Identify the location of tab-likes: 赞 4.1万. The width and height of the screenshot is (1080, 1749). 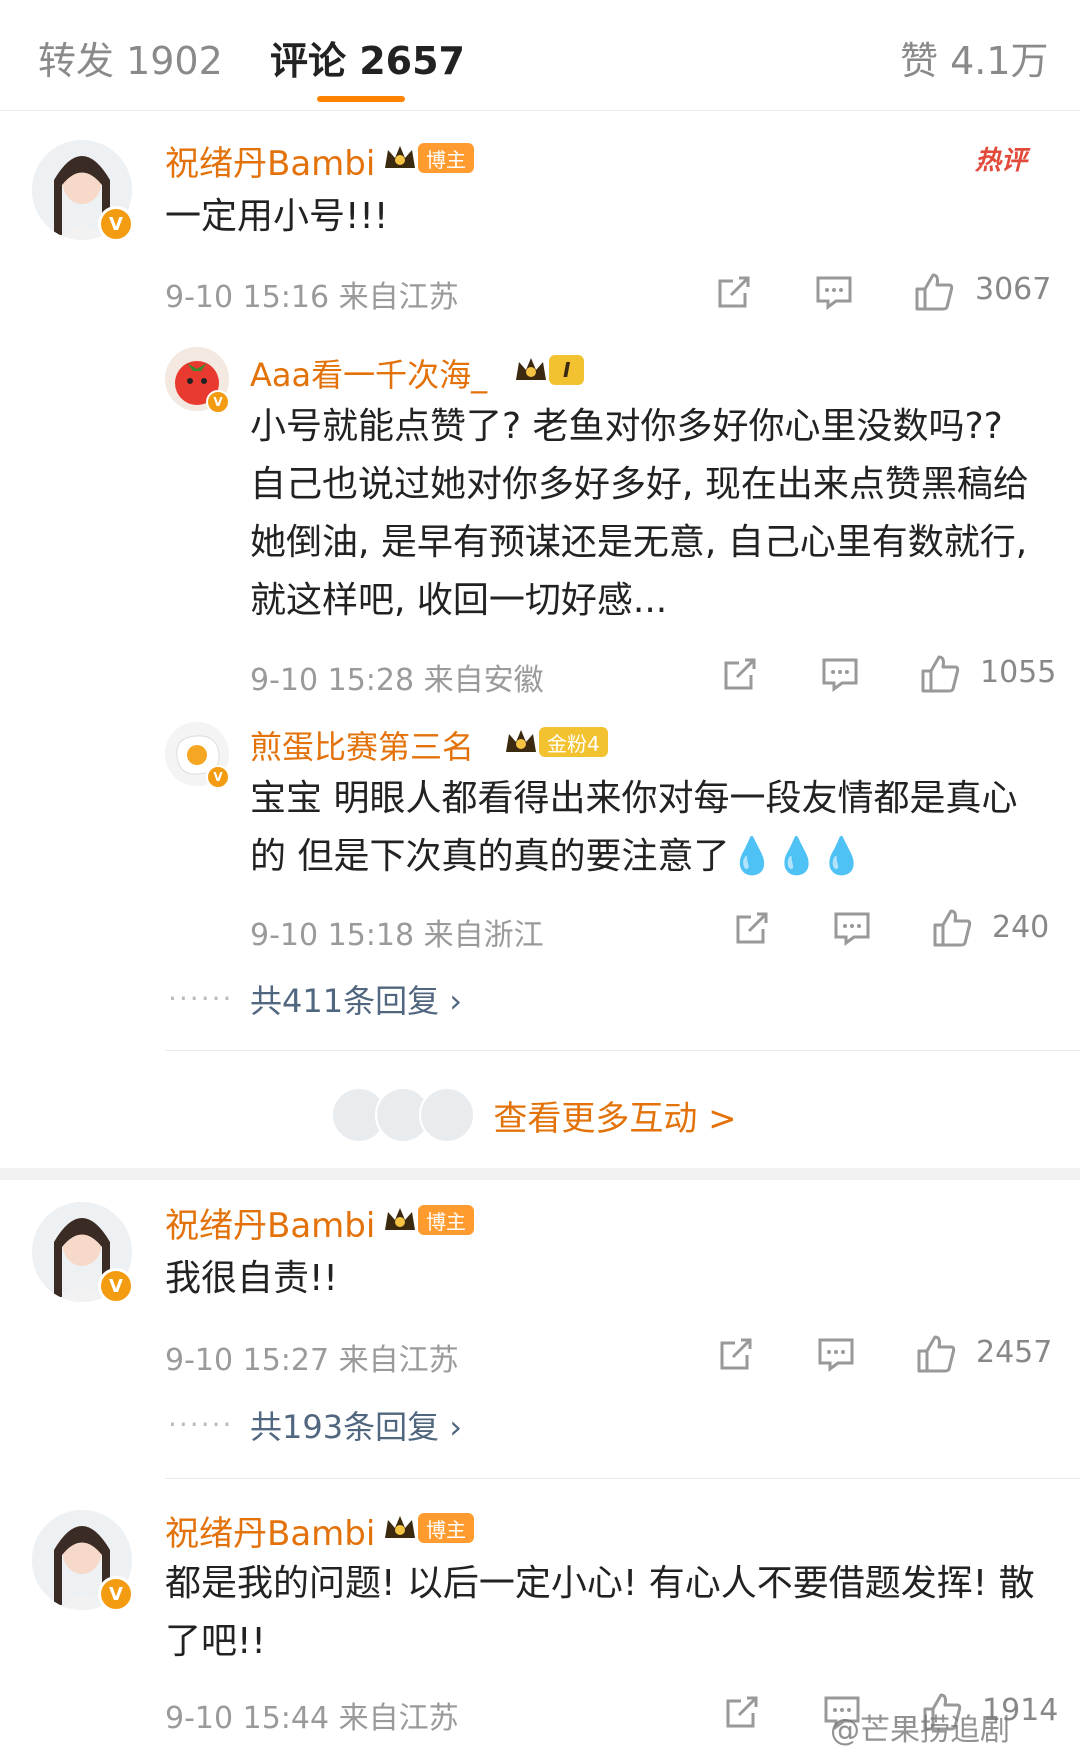
(974, 57).